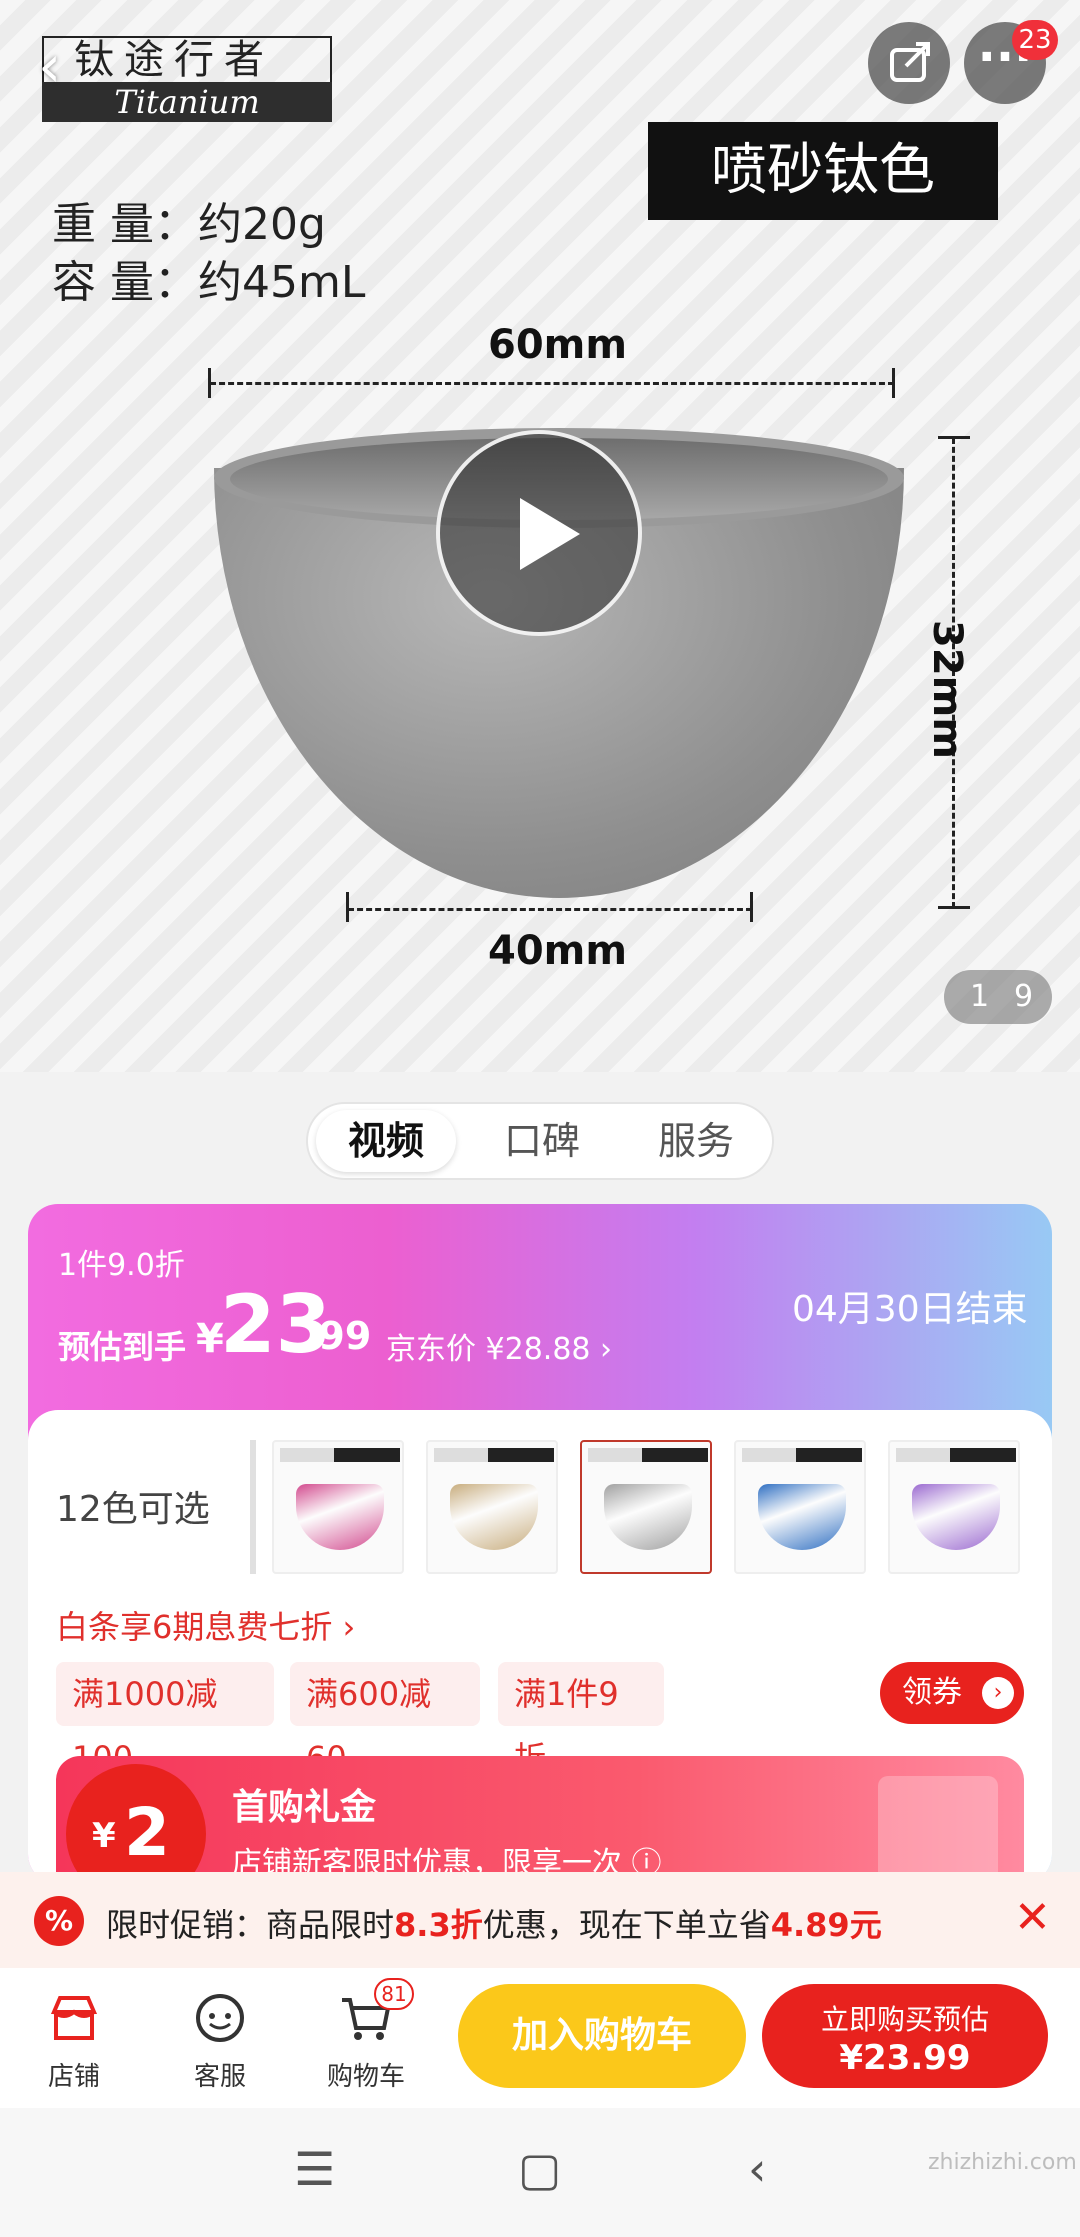  What do you see at coordinates (980, 996) in the screenshot?
I see `pager-current: 1` at bounding box center [980, 996].